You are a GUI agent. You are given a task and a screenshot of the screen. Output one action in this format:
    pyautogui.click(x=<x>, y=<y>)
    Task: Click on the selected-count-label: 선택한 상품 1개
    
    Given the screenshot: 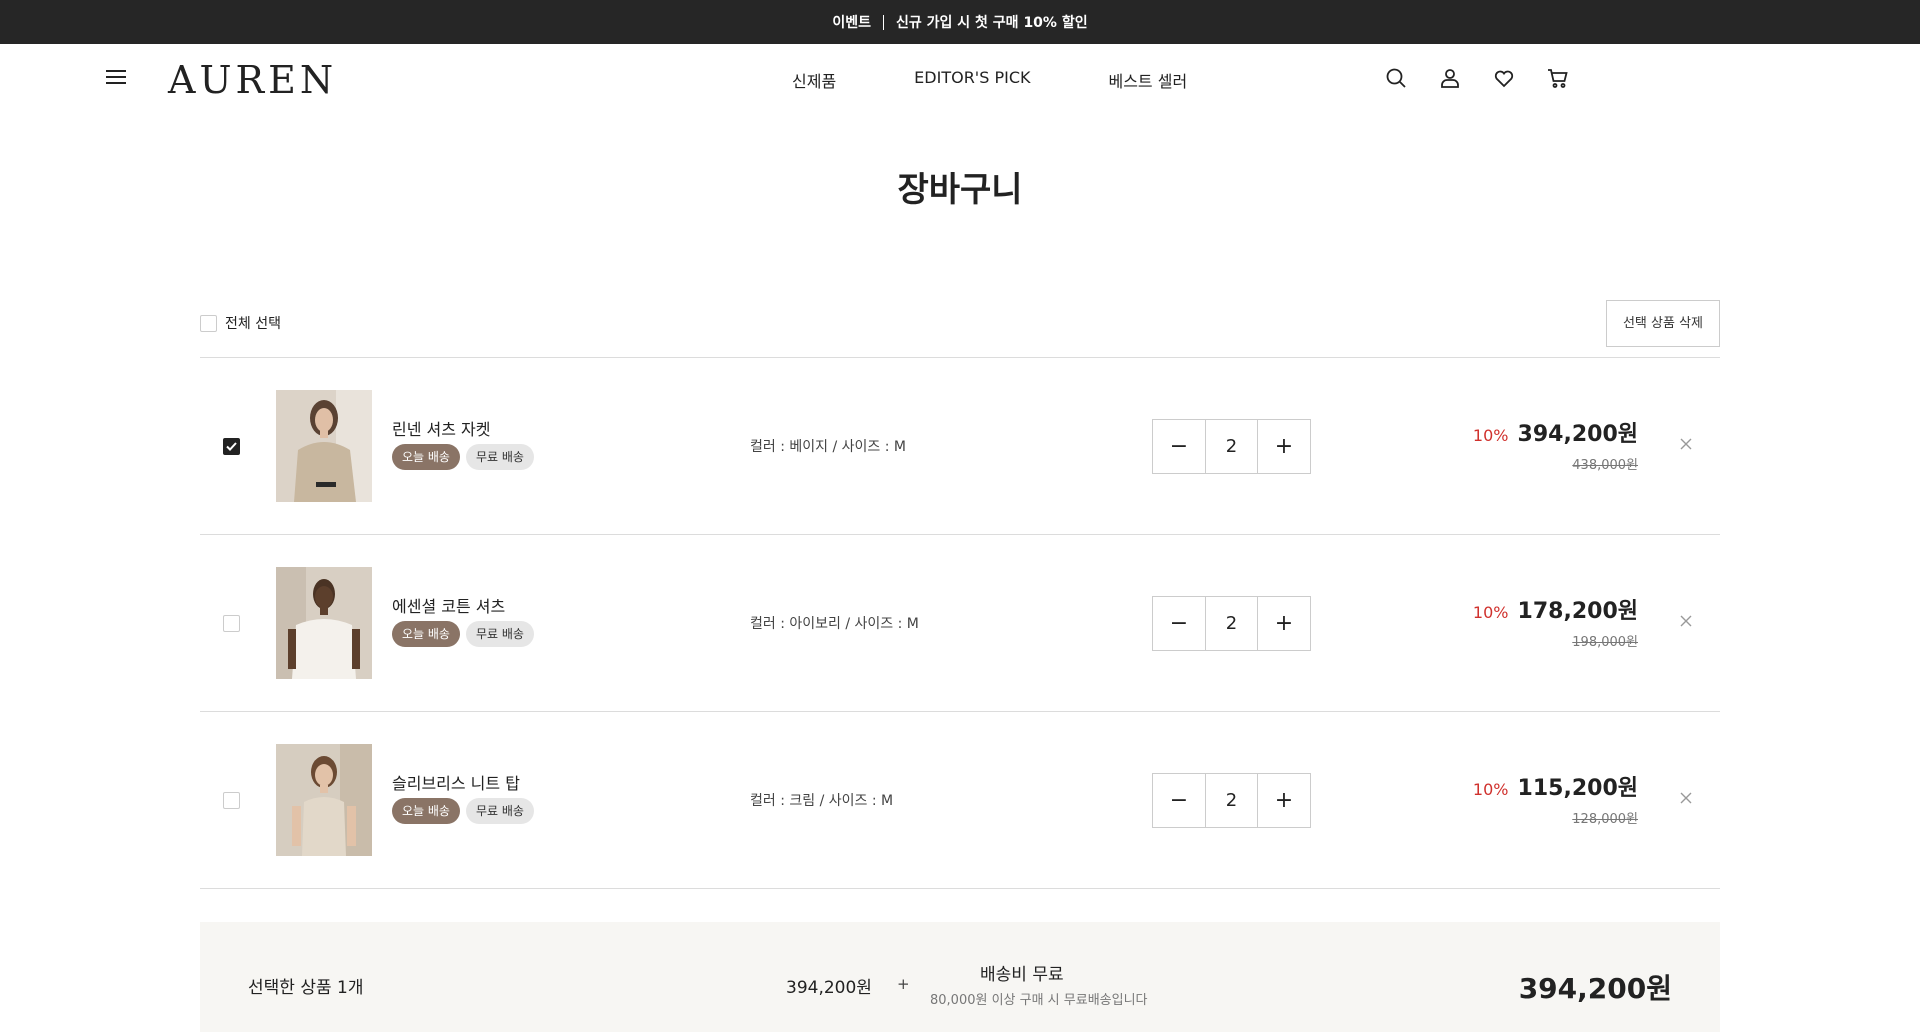 What is the action you would take?
    pyautogui.click(x=306, y=988)
    